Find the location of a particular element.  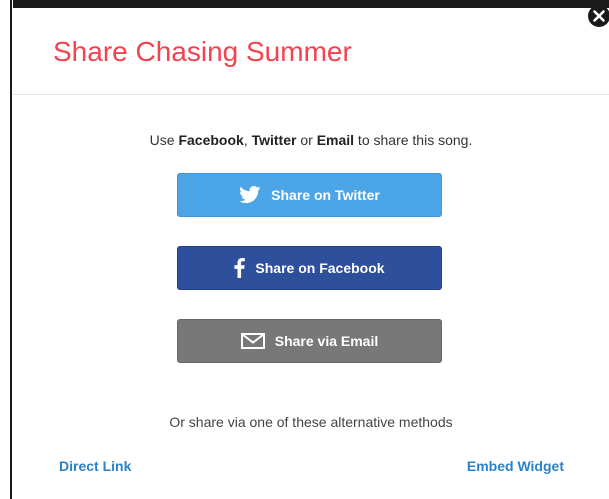

instructions-prefix: Use is located at coordinates (164, 140).